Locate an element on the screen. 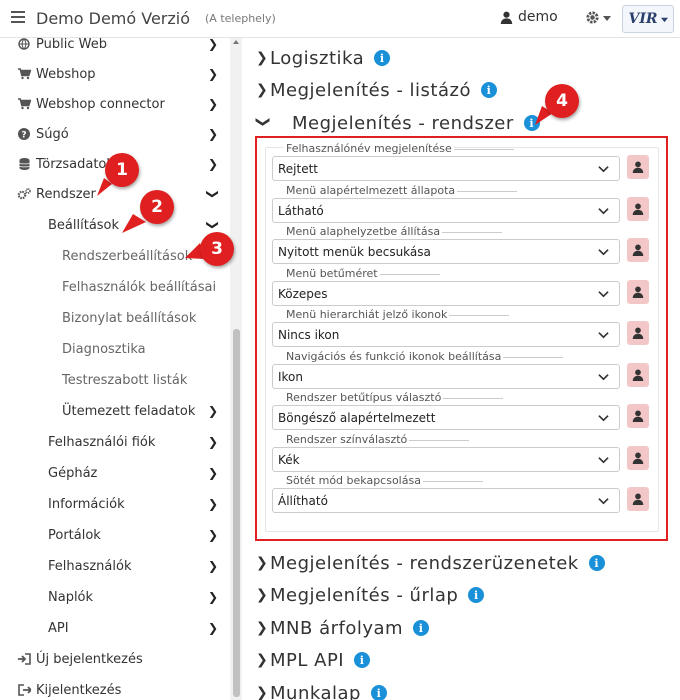 This screenshot has height=700, width=680. annotation-marker-3: 3 is located at coordinates (217, 249).